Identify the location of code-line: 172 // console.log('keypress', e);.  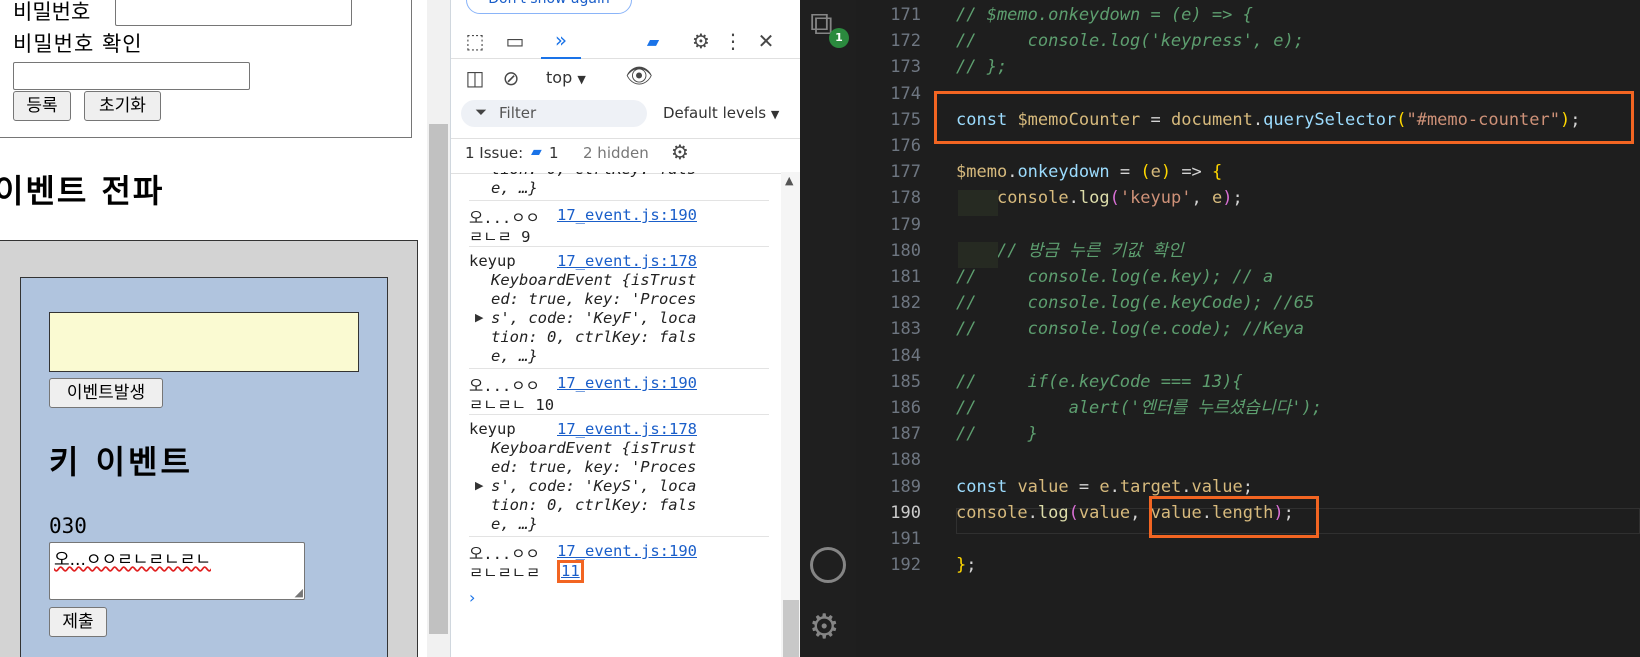
(1248, 41).